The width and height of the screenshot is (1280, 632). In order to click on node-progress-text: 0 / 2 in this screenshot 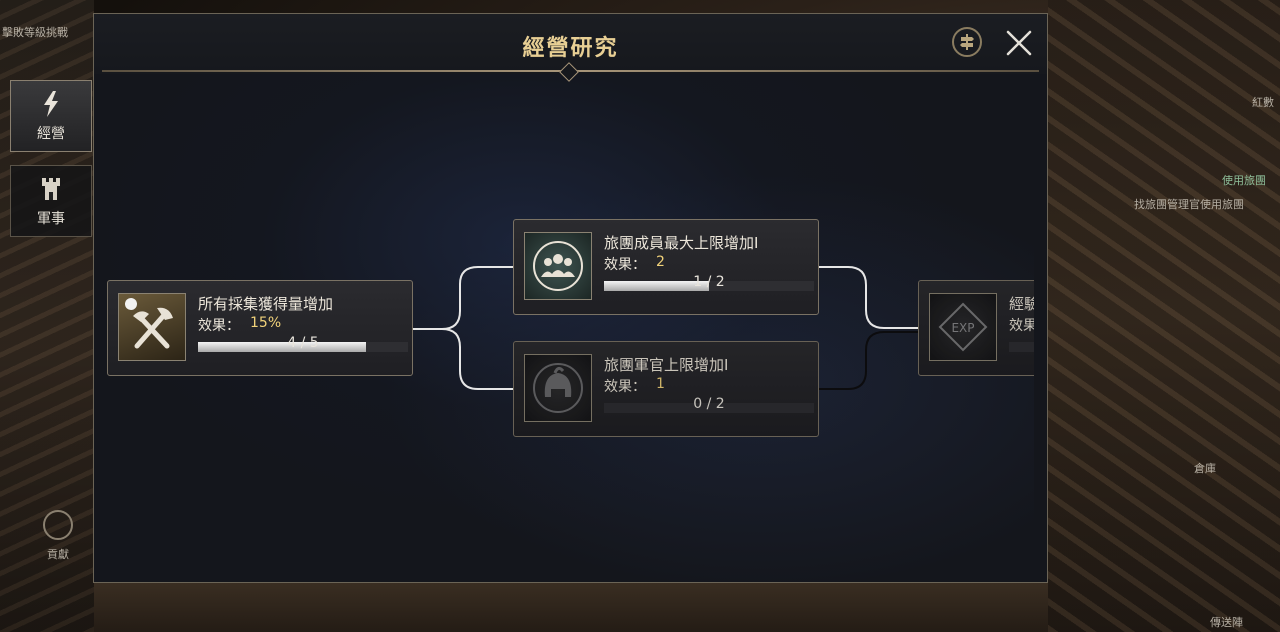, I will do `click(709, 404)`.